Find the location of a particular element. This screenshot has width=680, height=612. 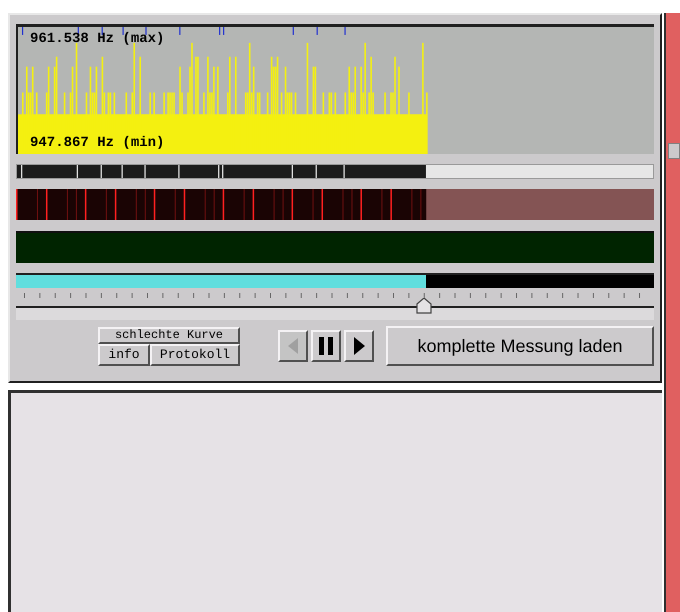

slider-thumb is located at coordinates (424, 306).